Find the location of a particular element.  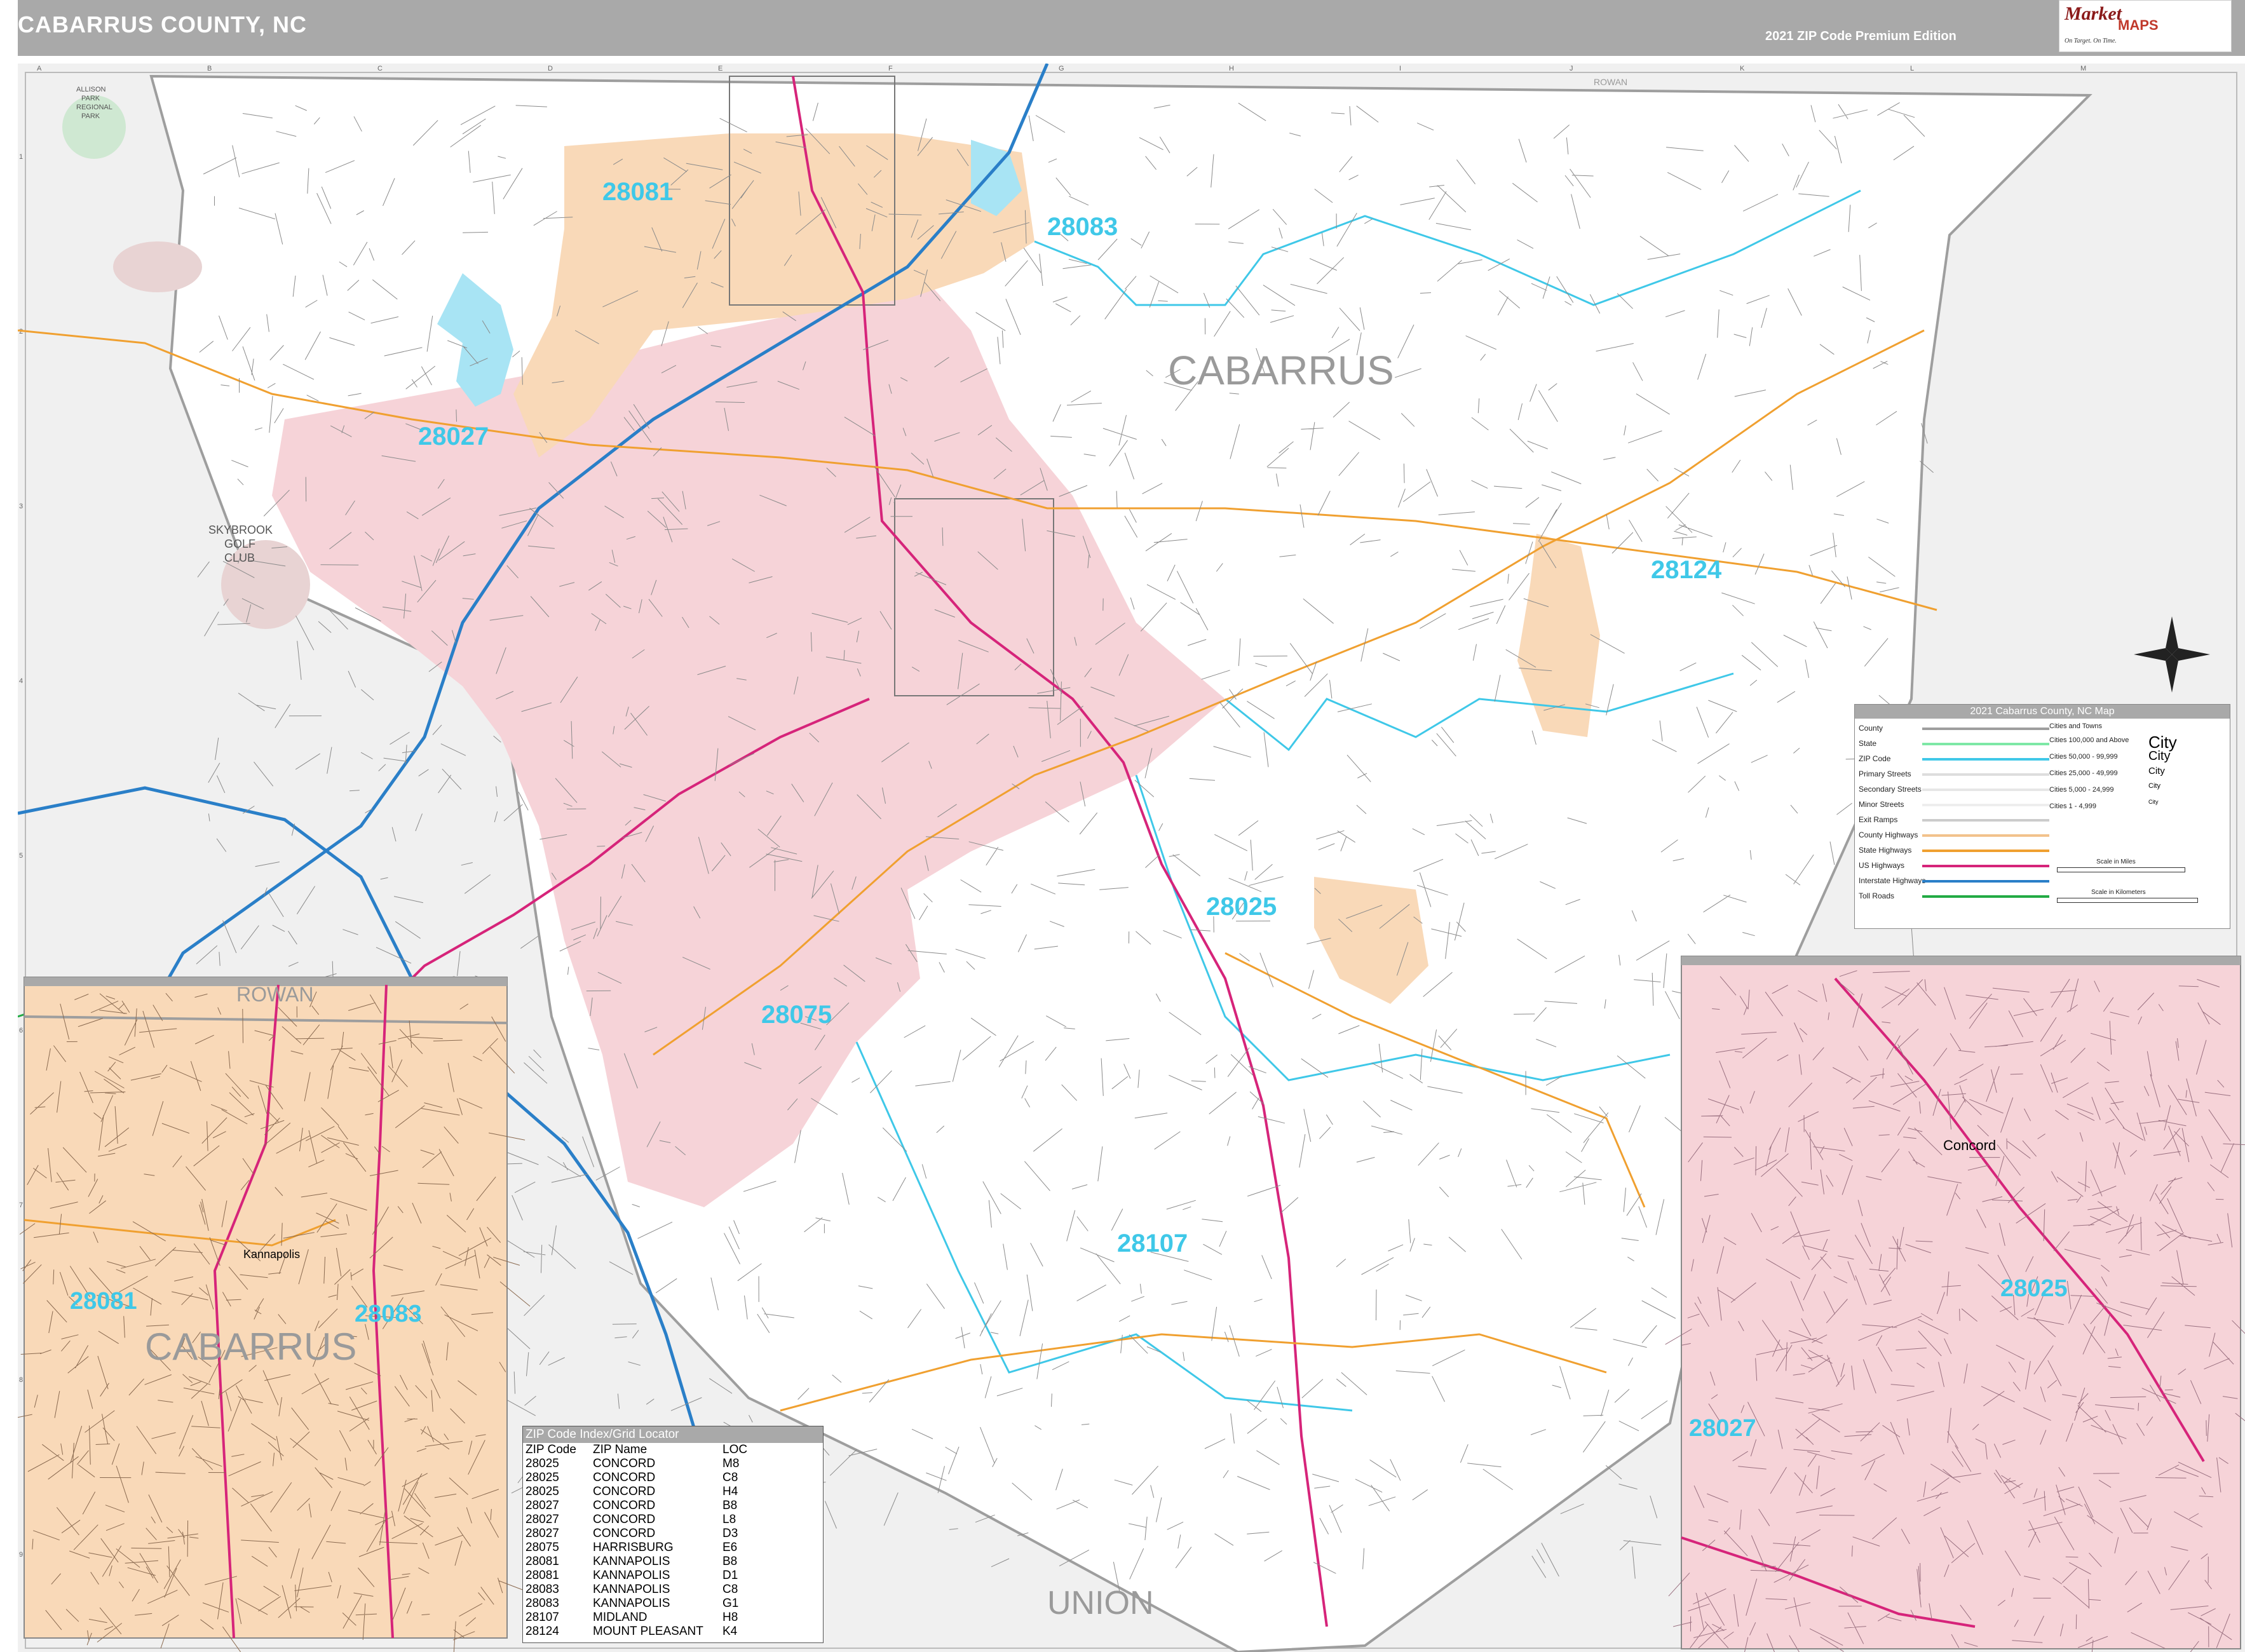

grid-column-letter: F is located at coordinates (890, 68).